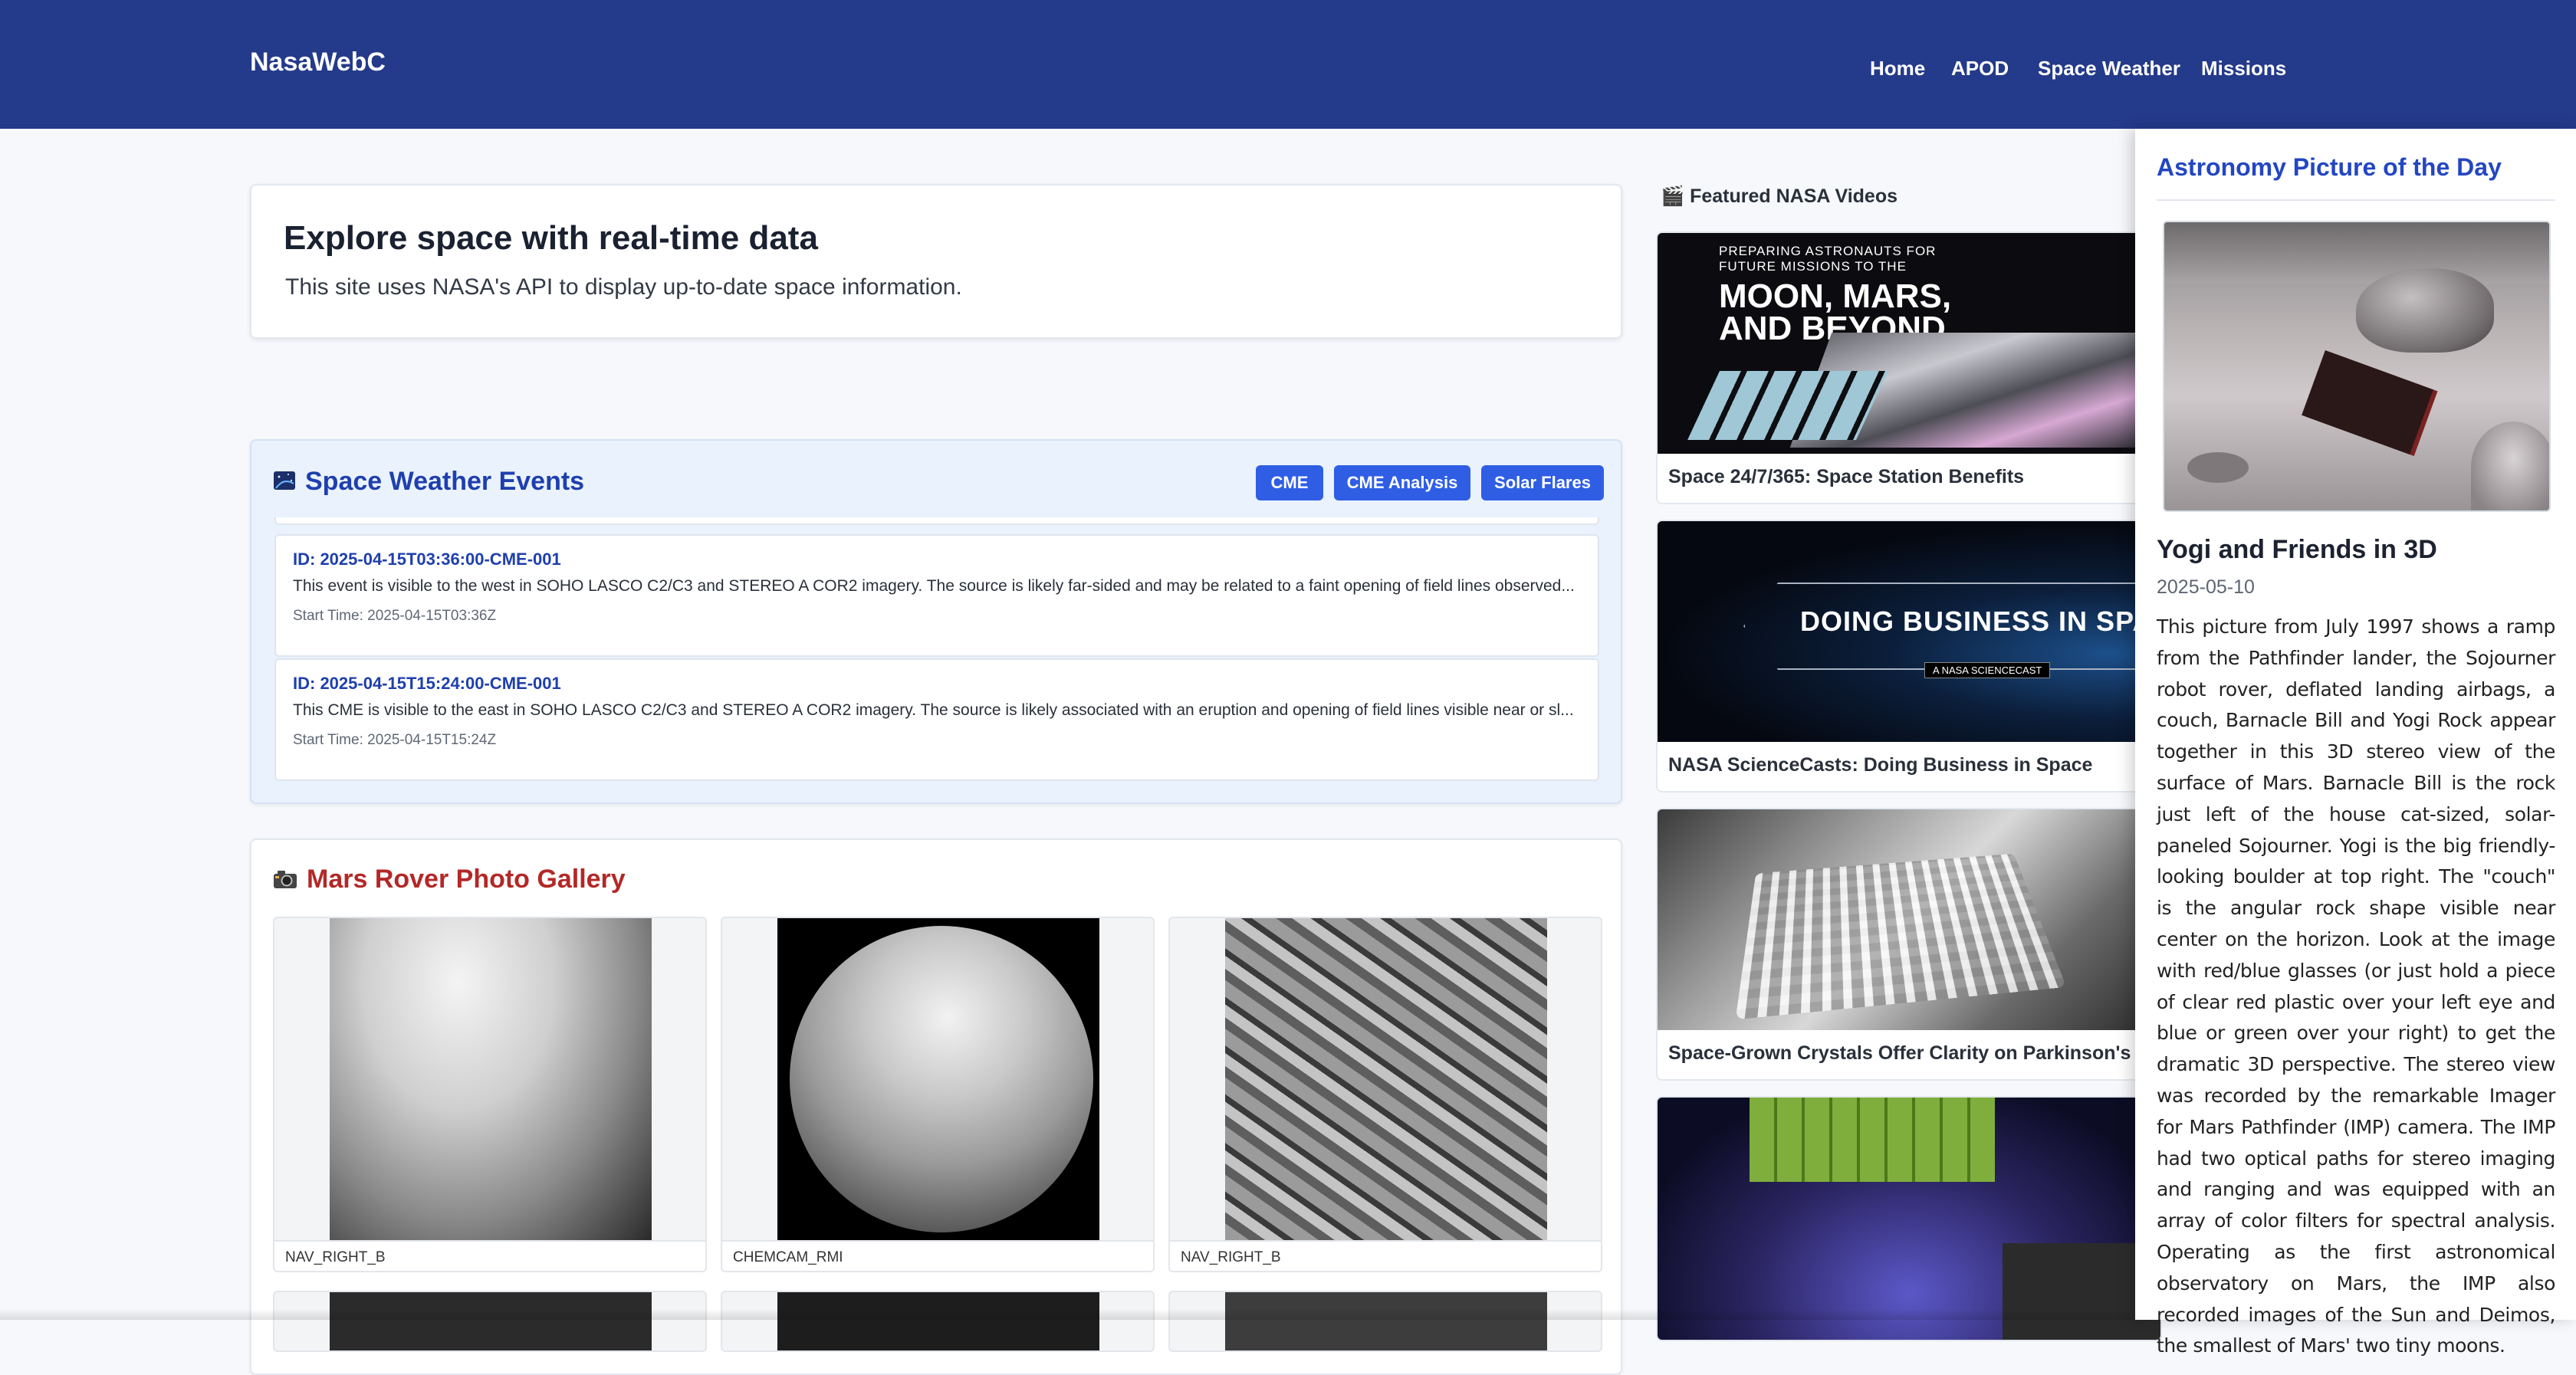 The image size is (2576, 1375). Describe the element at coordinates (2243, 68) in the screenshot. I see `nav-missions: Missions` at that location.